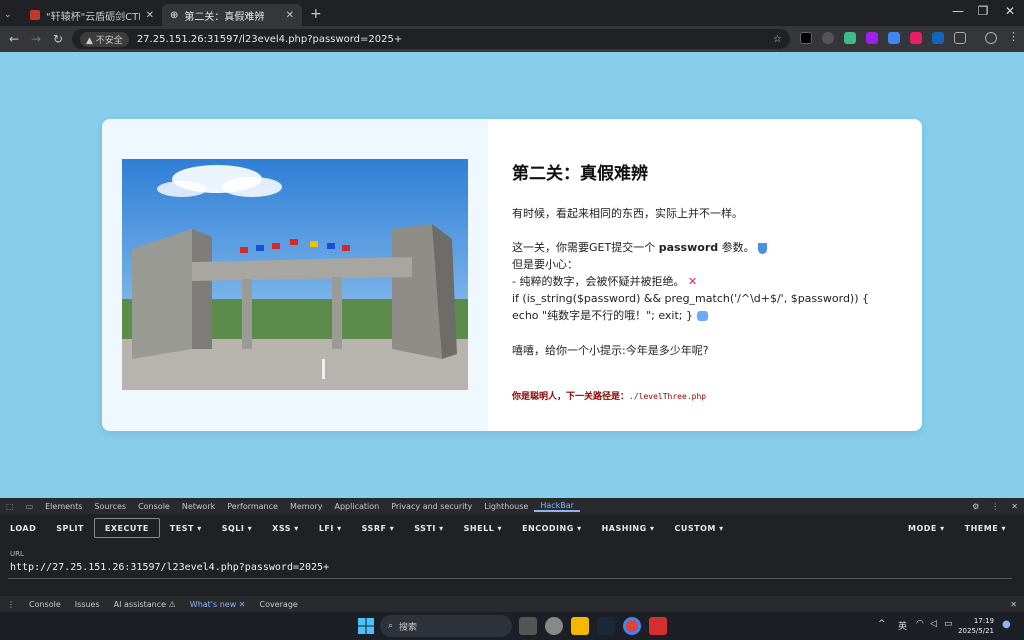 The image size is (1024, 640). I want to click on wps-icon, so click(658, 626).